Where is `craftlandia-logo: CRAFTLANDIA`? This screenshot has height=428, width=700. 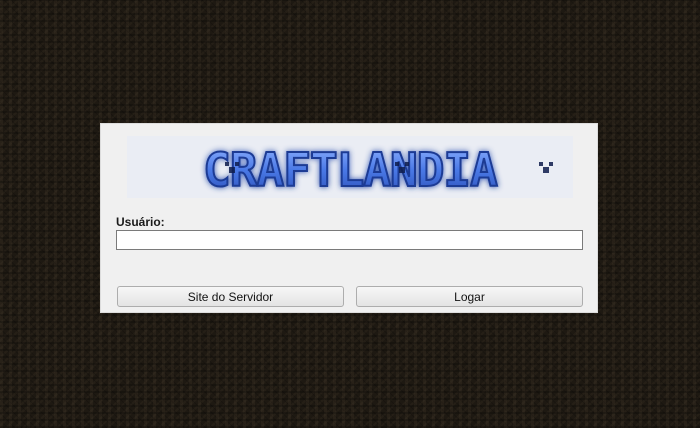
craftlandia-logo: CRAFTLANDIA is located at coordinates (350, 167).